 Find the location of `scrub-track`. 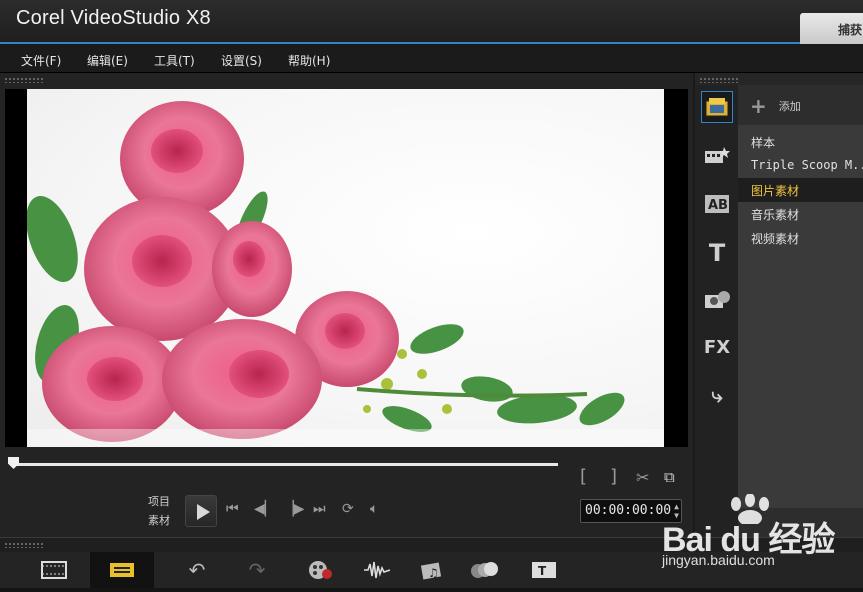

scrub-track is located at coordinates (286, 464).